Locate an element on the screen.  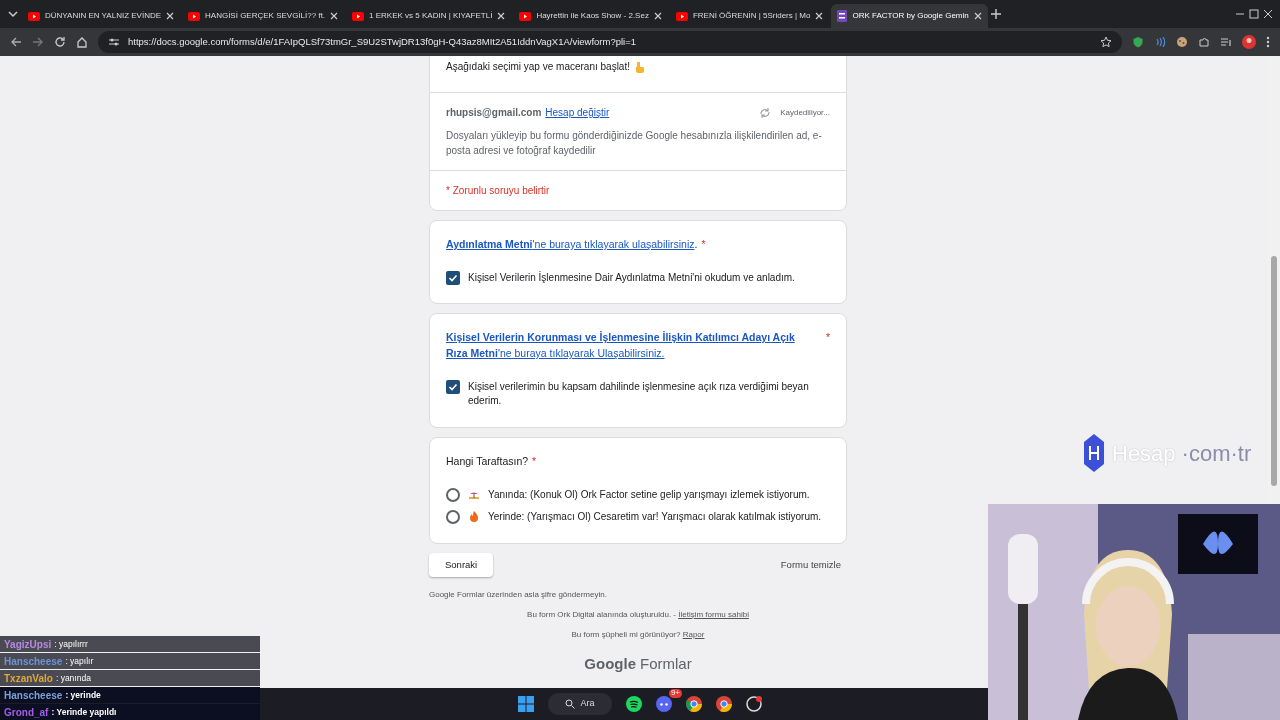
intro-text: Aşağıdaki seçimi yap ve maceranı başlat! is located at coordinates (538, 67).